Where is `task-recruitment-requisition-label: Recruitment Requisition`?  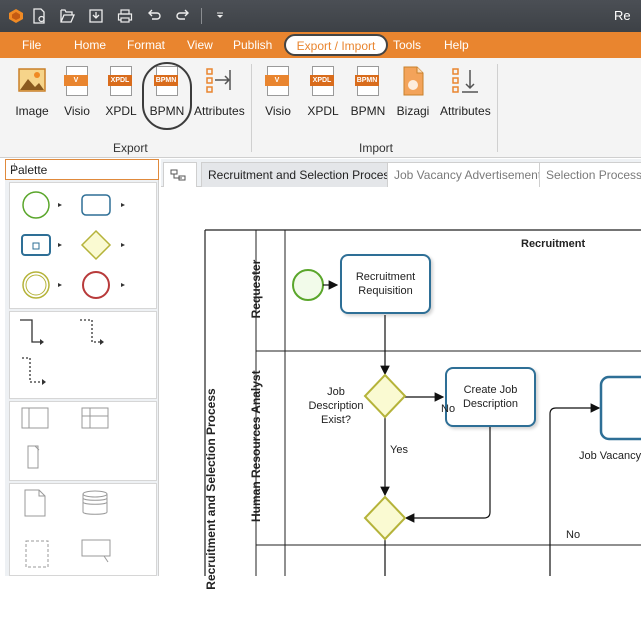
task-recruitment-requisition-label: Recruitment Requisition is located at coordinates (385, 284).